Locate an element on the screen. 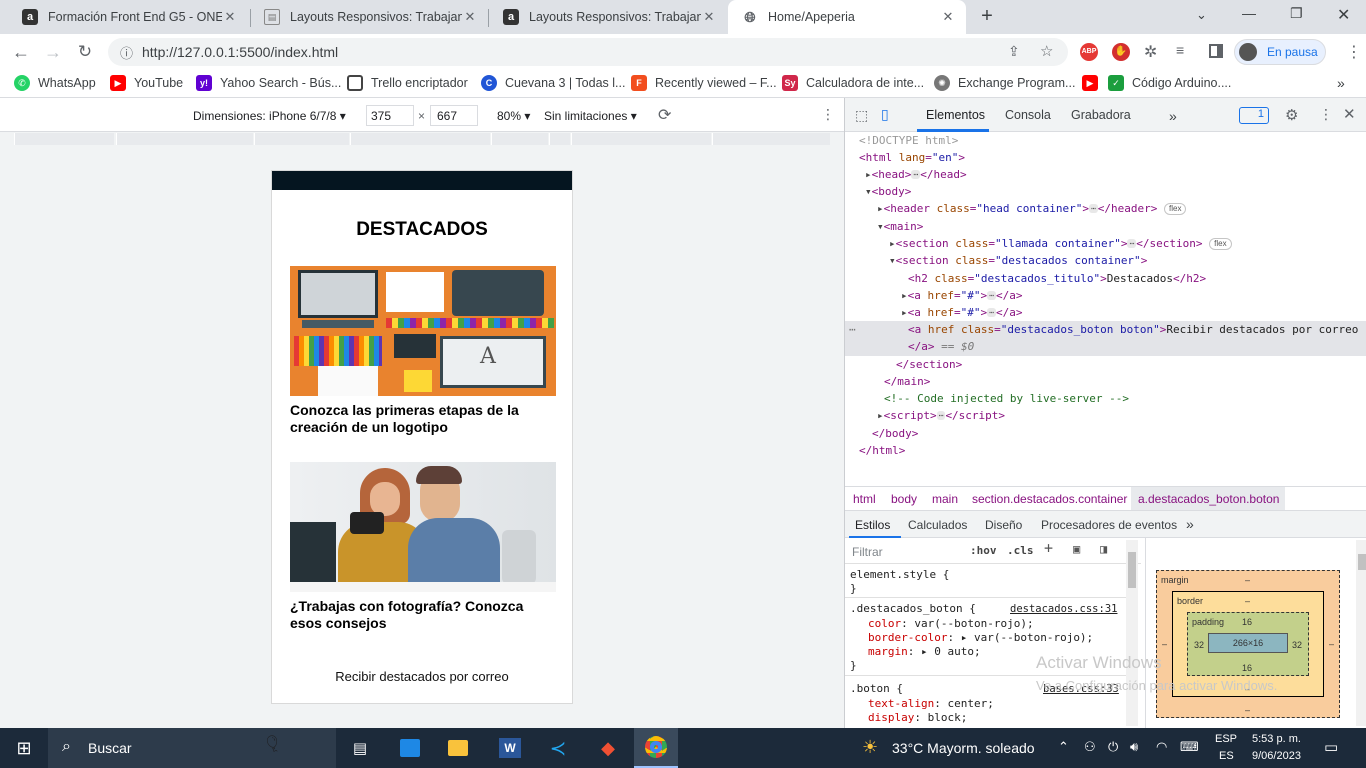 The image size is (1366, 768). notifications-icon: ▭ is located at coordinates (1331, 747).